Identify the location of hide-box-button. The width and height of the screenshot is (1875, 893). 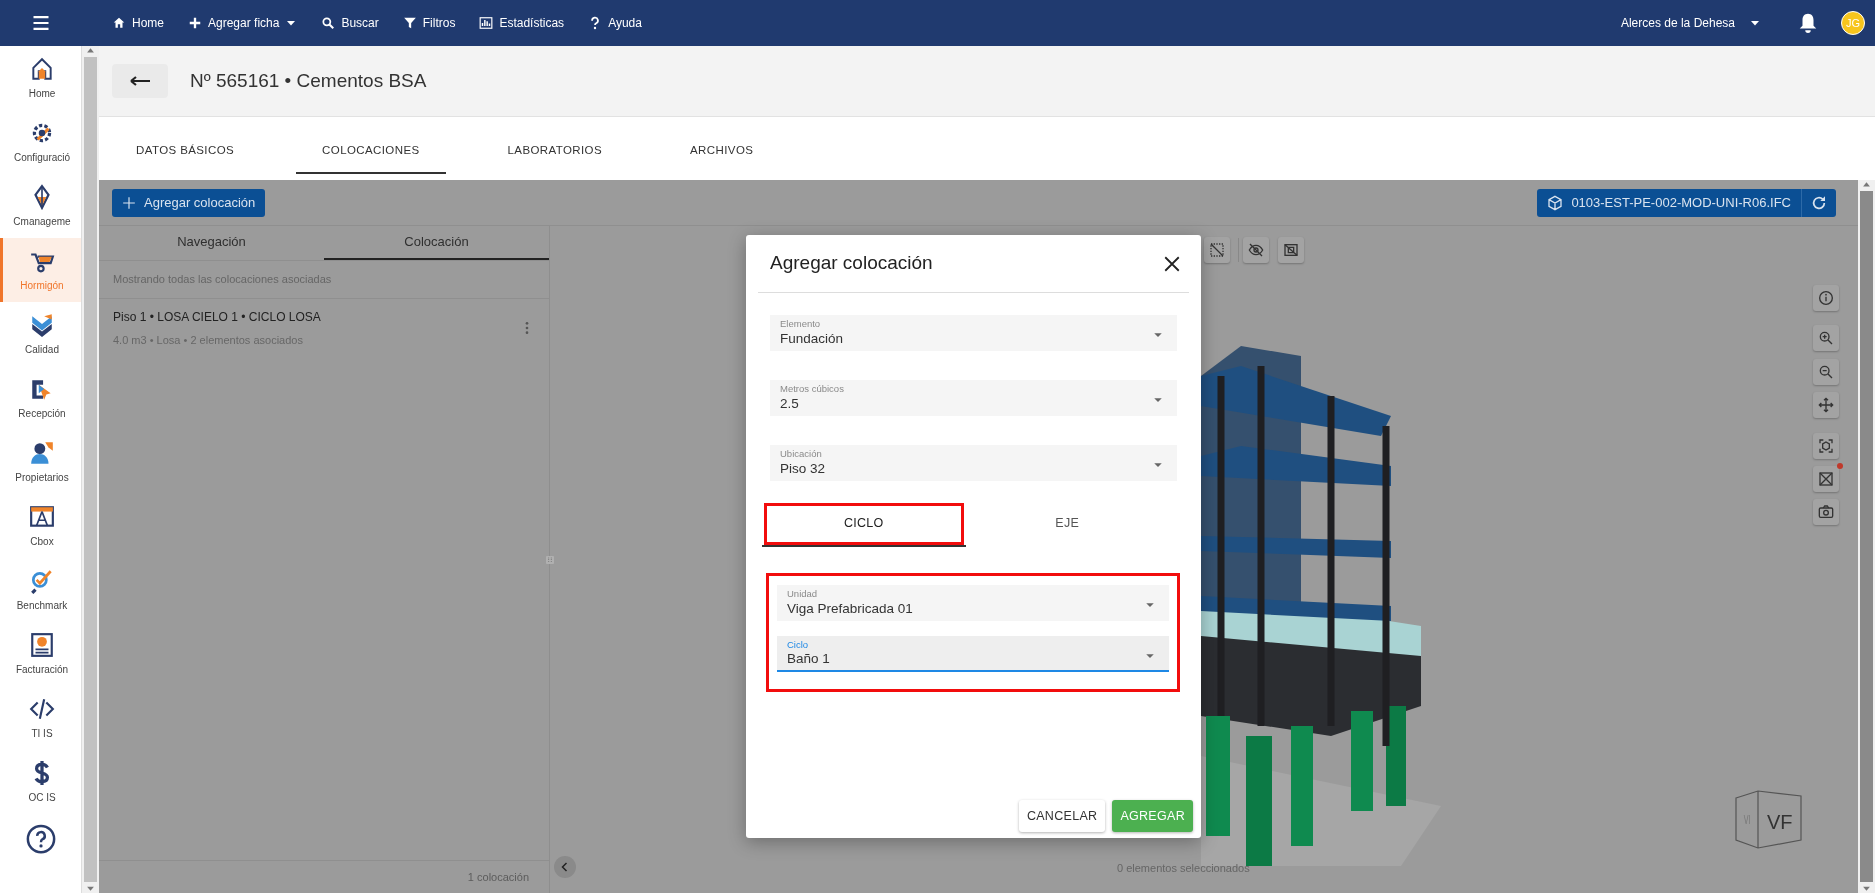
(1291, 250).